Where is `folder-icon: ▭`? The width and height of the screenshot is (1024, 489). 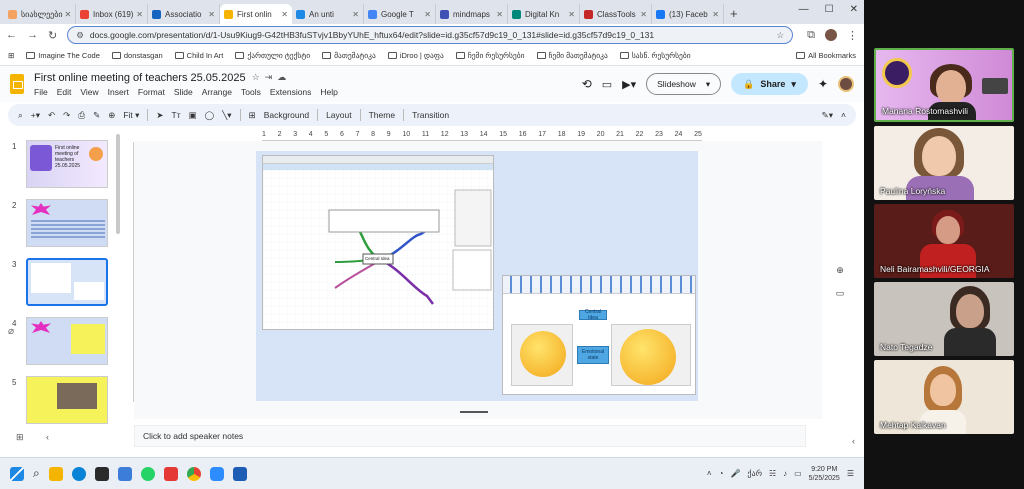 folder-icon: ▭ is located at coordinates (840, 293).